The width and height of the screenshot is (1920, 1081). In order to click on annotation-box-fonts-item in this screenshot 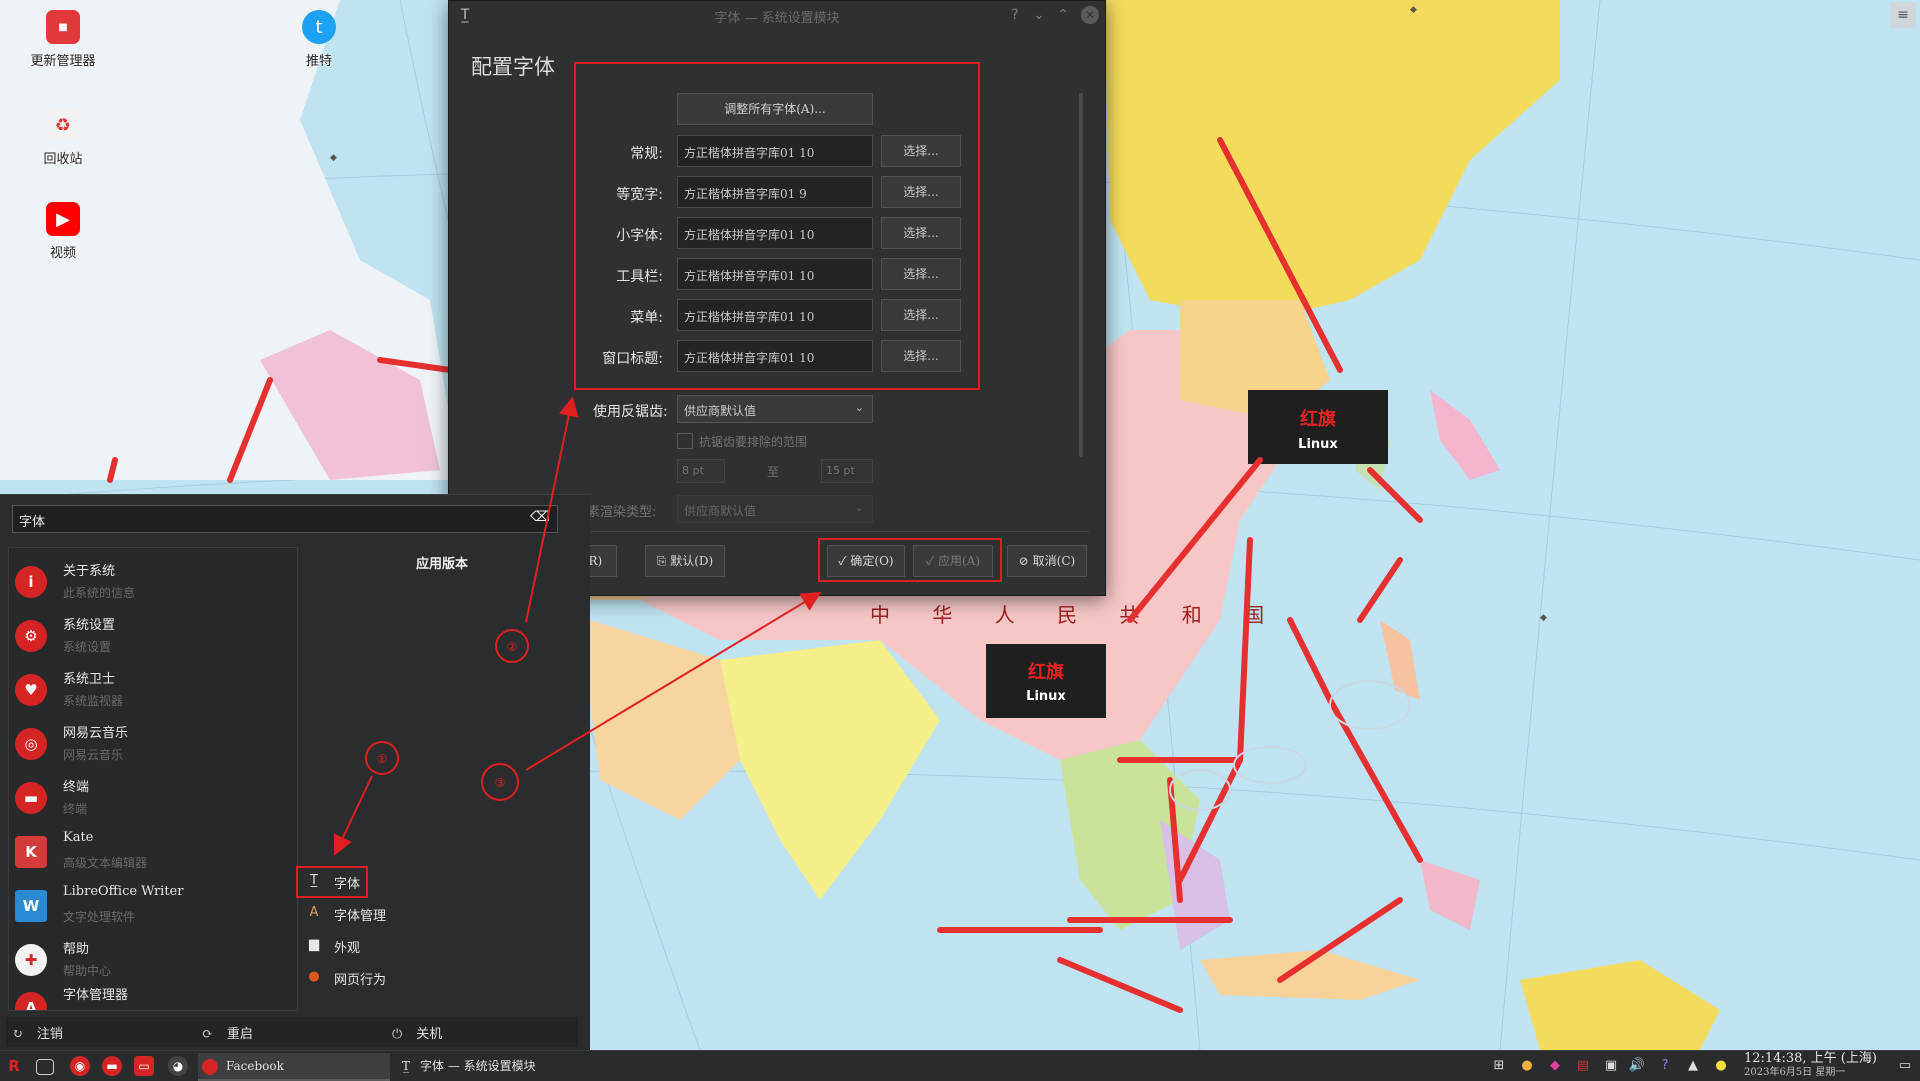, I will do `click(332, 882)`.